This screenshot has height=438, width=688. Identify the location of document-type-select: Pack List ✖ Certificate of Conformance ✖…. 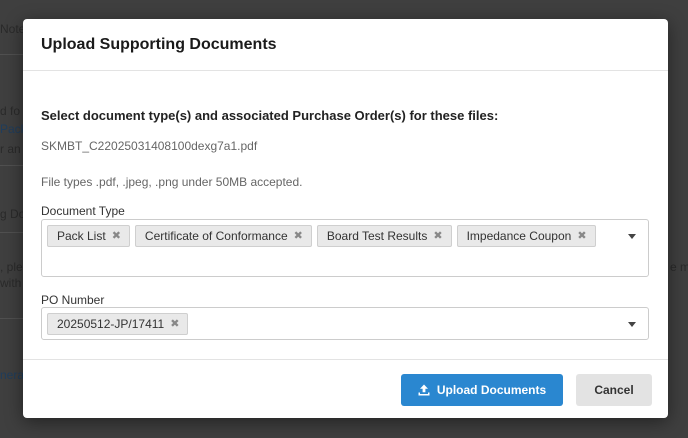
(345, 248).